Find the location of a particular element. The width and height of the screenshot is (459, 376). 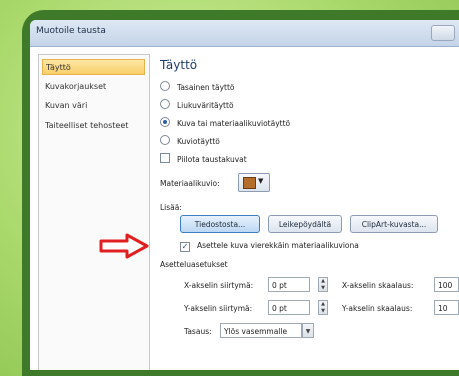

fill-option-gradient: Liukuväritäyttö is located at coordinates (197, 105).